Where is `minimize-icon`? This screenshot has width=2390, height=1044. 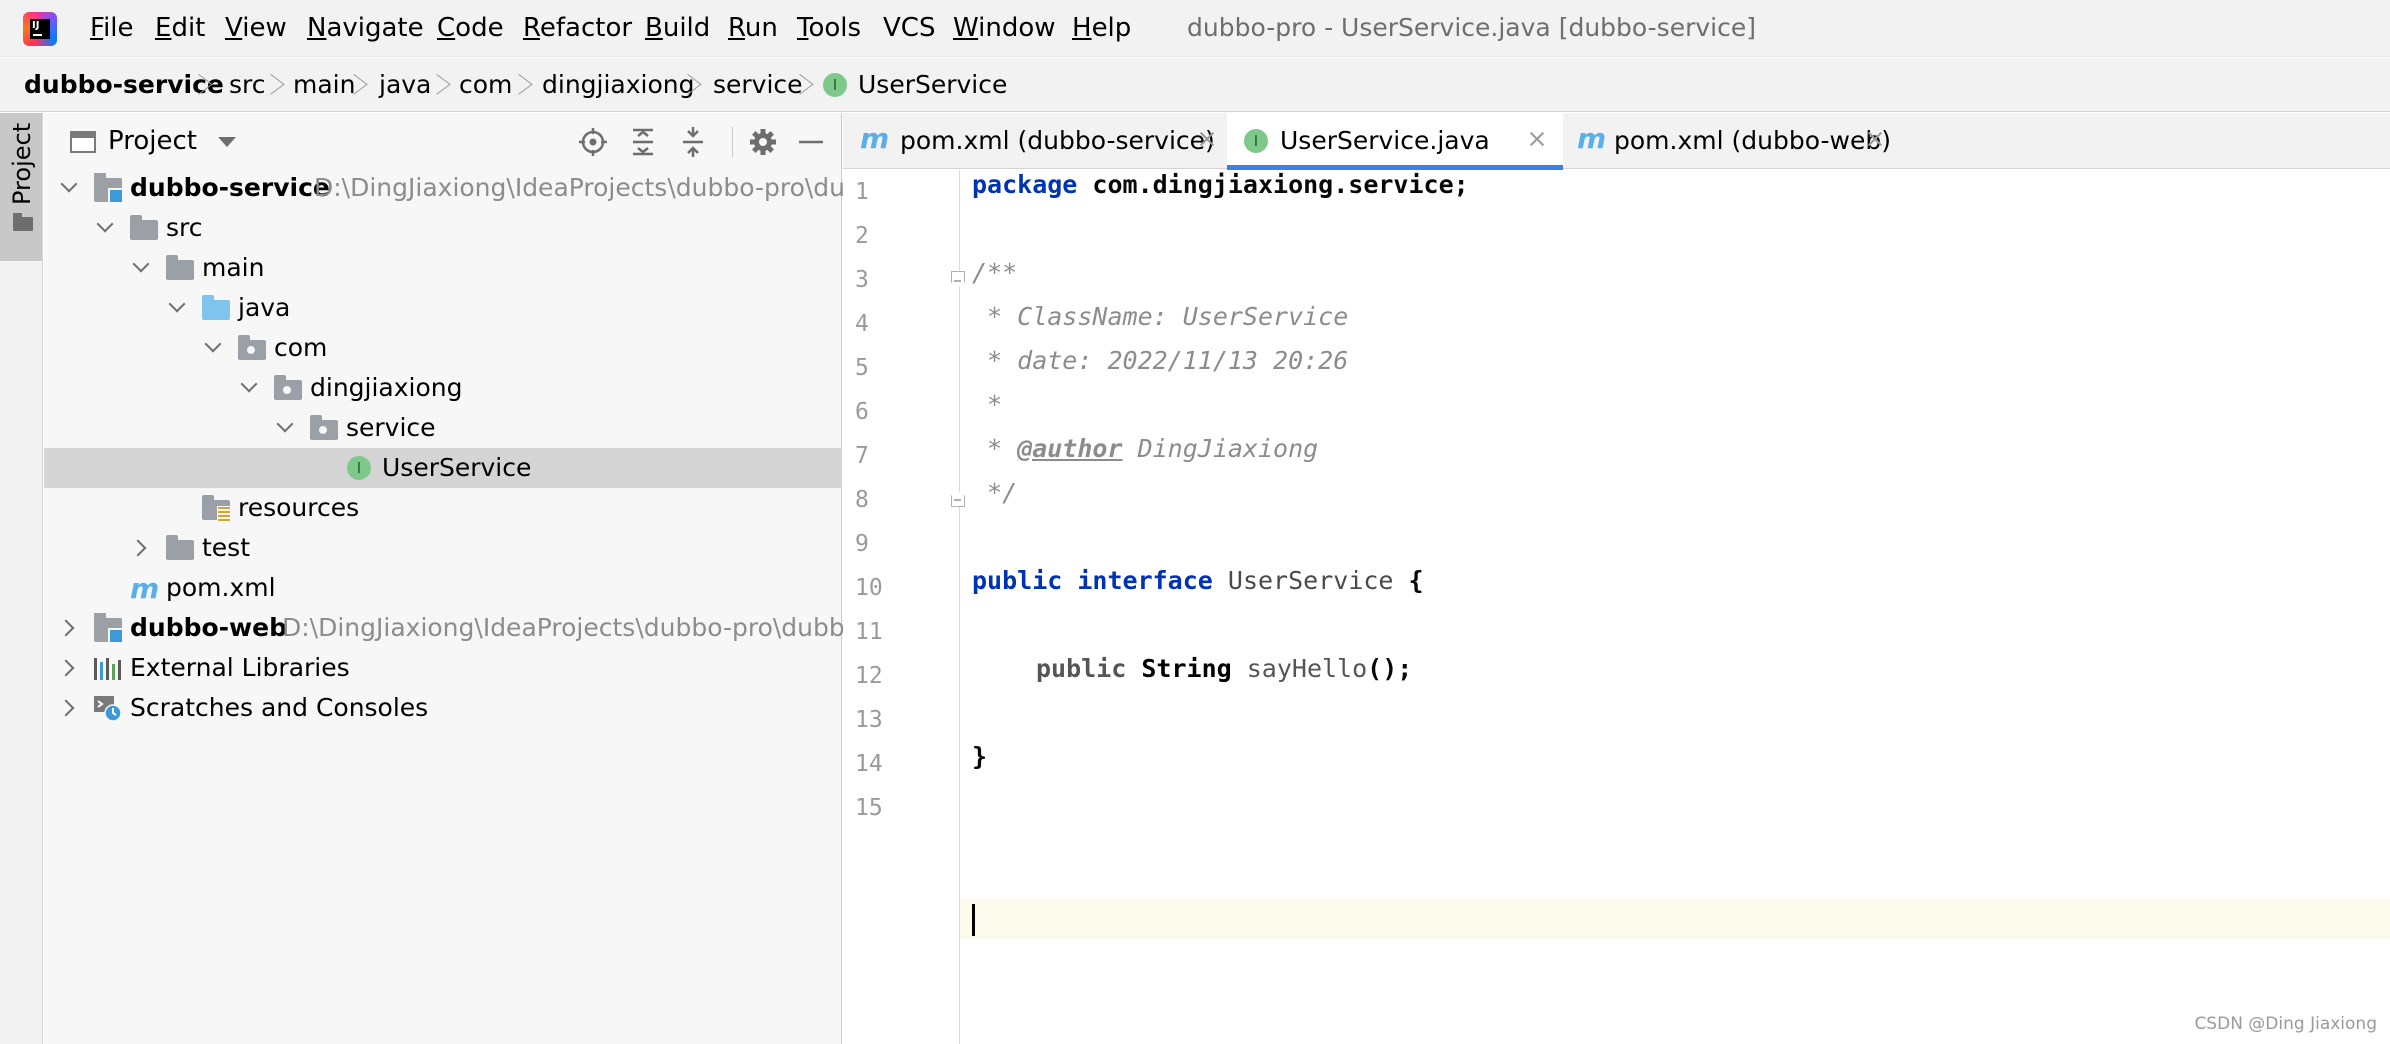 minimize-icon is located at coordinates (811, 142).